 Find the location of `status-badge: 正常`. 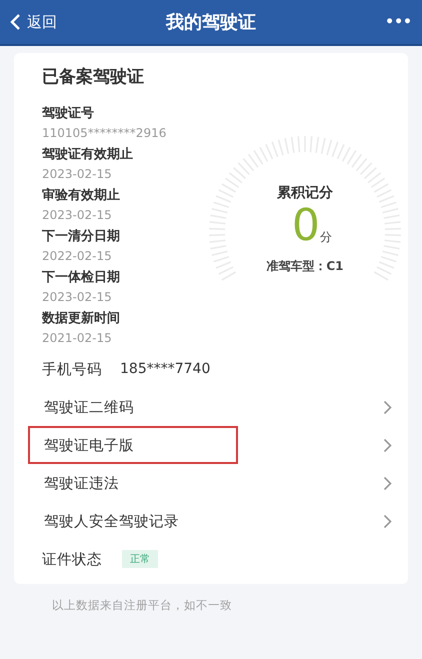

status-badge: 正常 is located at coordinates (140, 559).